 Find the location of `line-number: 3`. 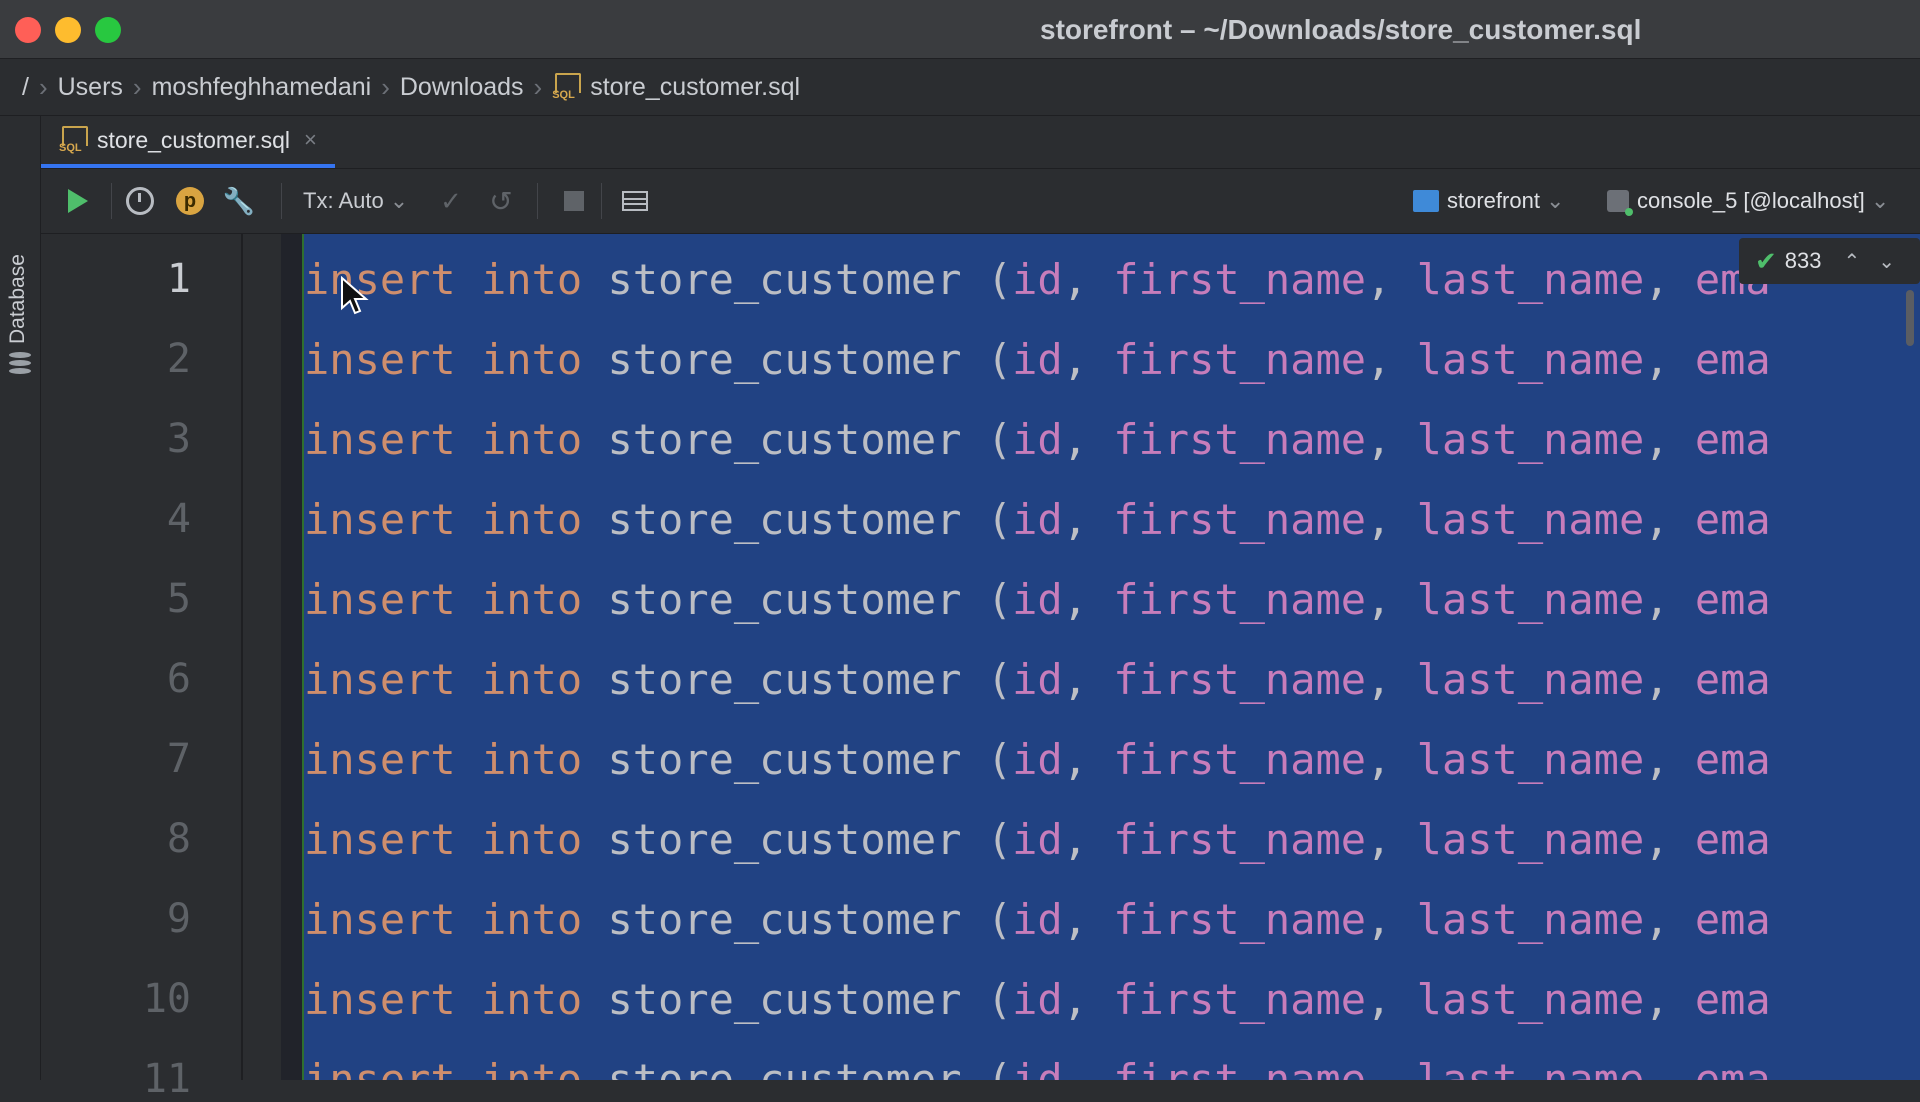

line-number: 3 is located at coordinates (116, 439).